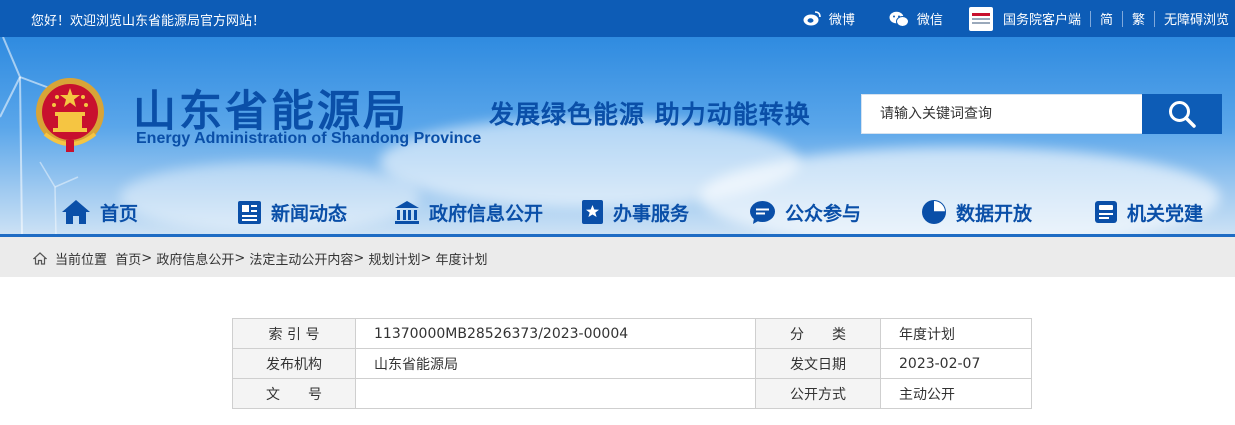 This screenshot has width=1235, height=425. I want to click on breadcrumb-prefix: 当前位置, so click(81, 260).